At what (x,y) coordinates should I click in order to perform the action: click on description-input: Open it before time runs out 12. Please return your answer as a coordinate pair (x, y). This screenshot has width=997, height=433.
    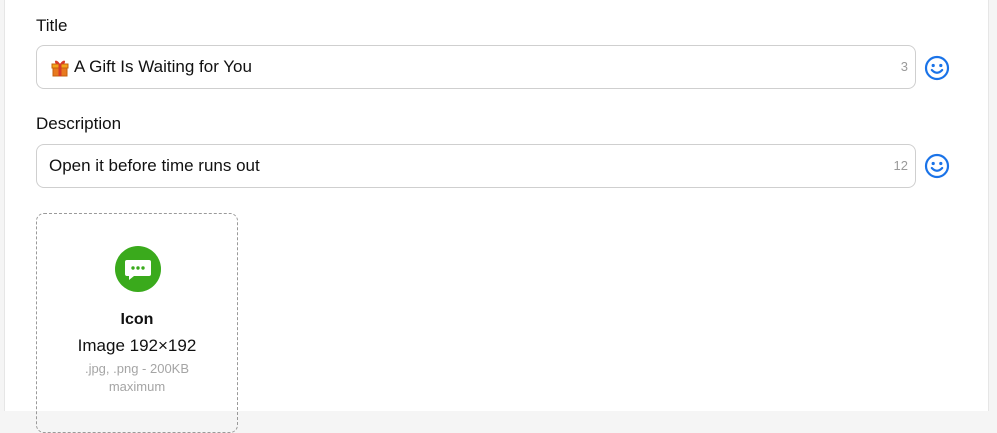
    Looking at the image, I should click on (476, 166).